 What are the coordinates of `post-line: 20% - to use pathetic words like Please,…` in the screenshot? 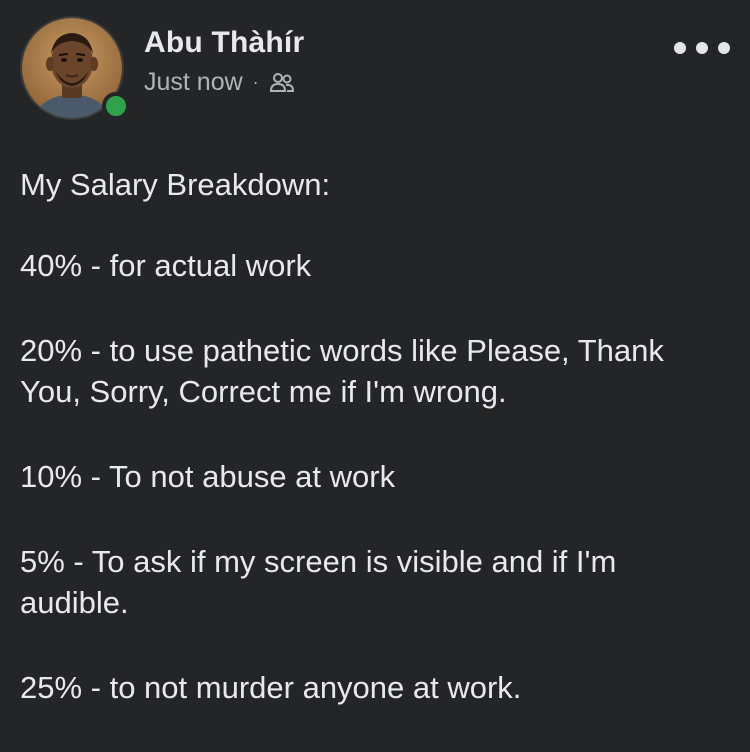 It's located at (342, 371).